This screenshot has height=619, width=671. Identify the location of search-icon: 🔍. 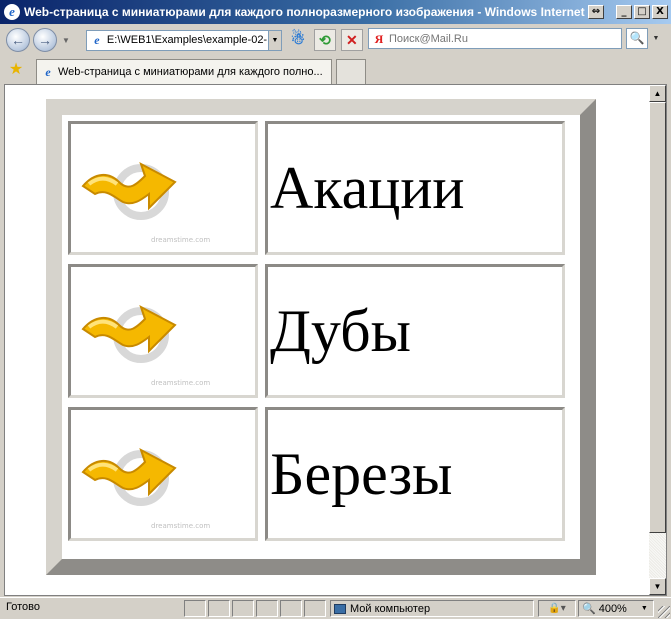
(637, 38).